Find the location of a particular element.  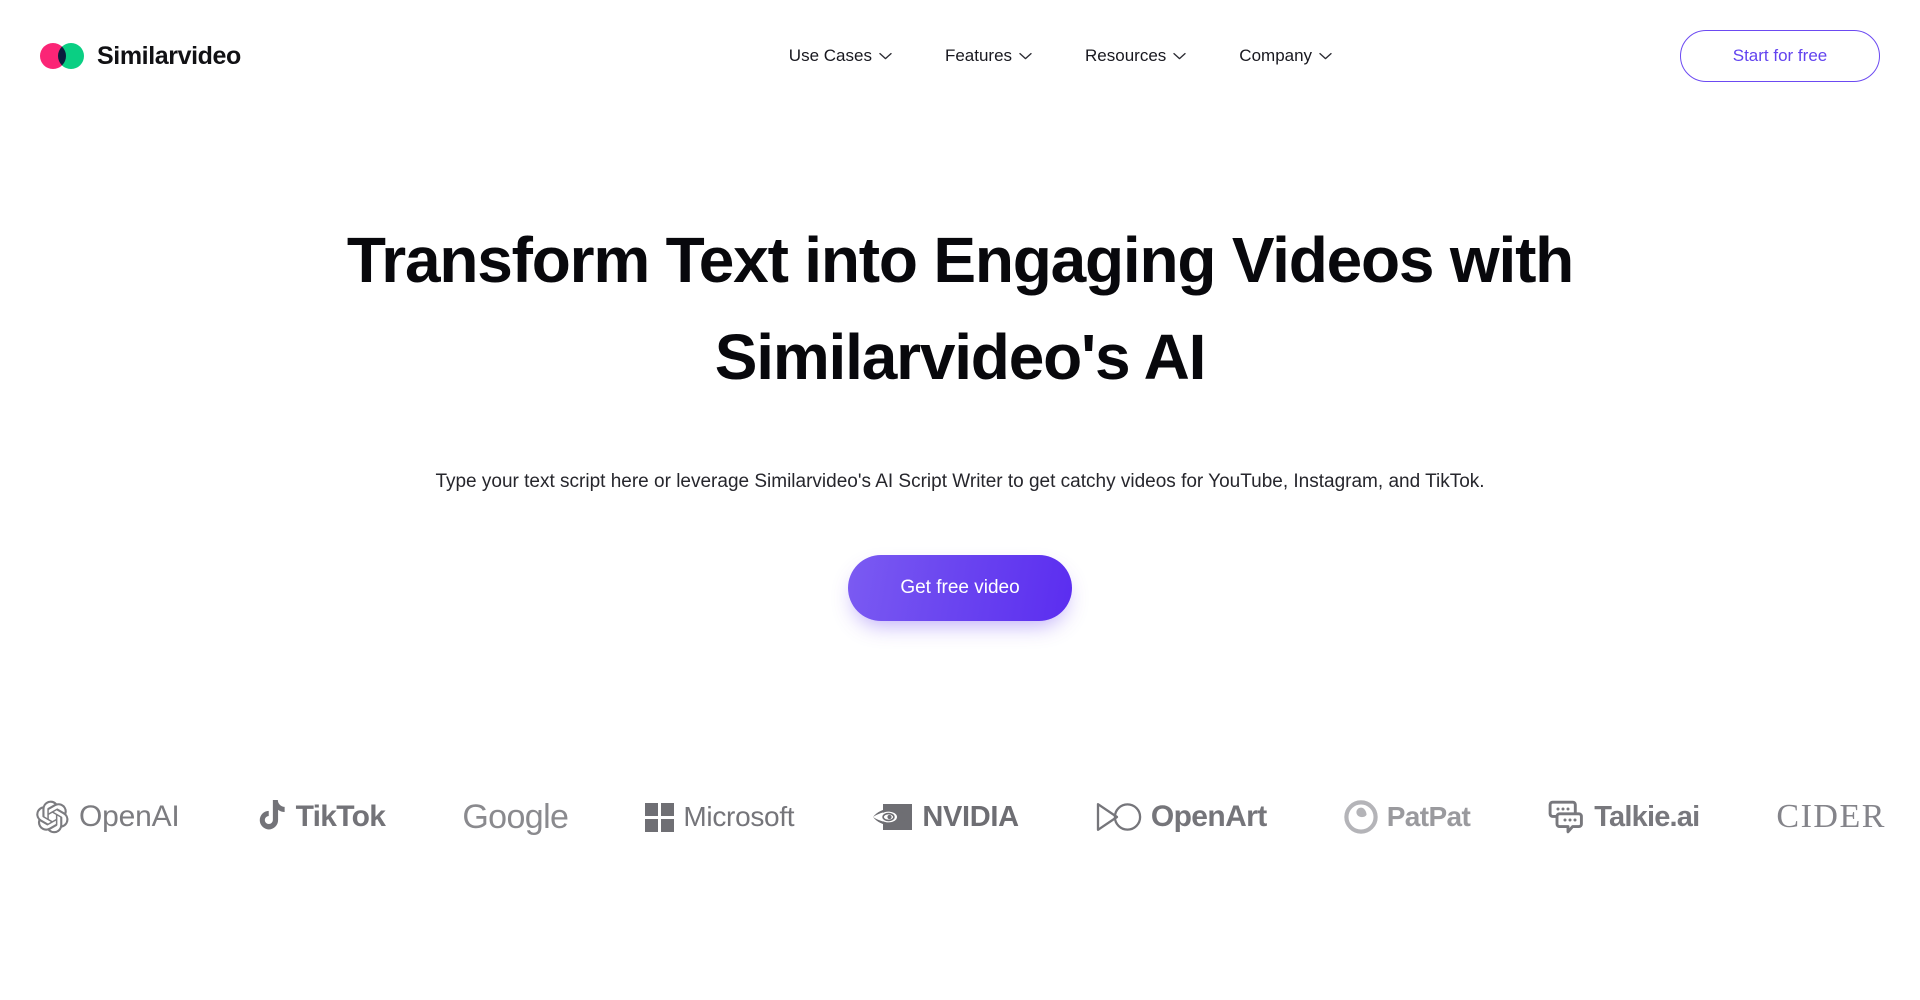

nav-label: Resources is located at coordinates (1126, 55).